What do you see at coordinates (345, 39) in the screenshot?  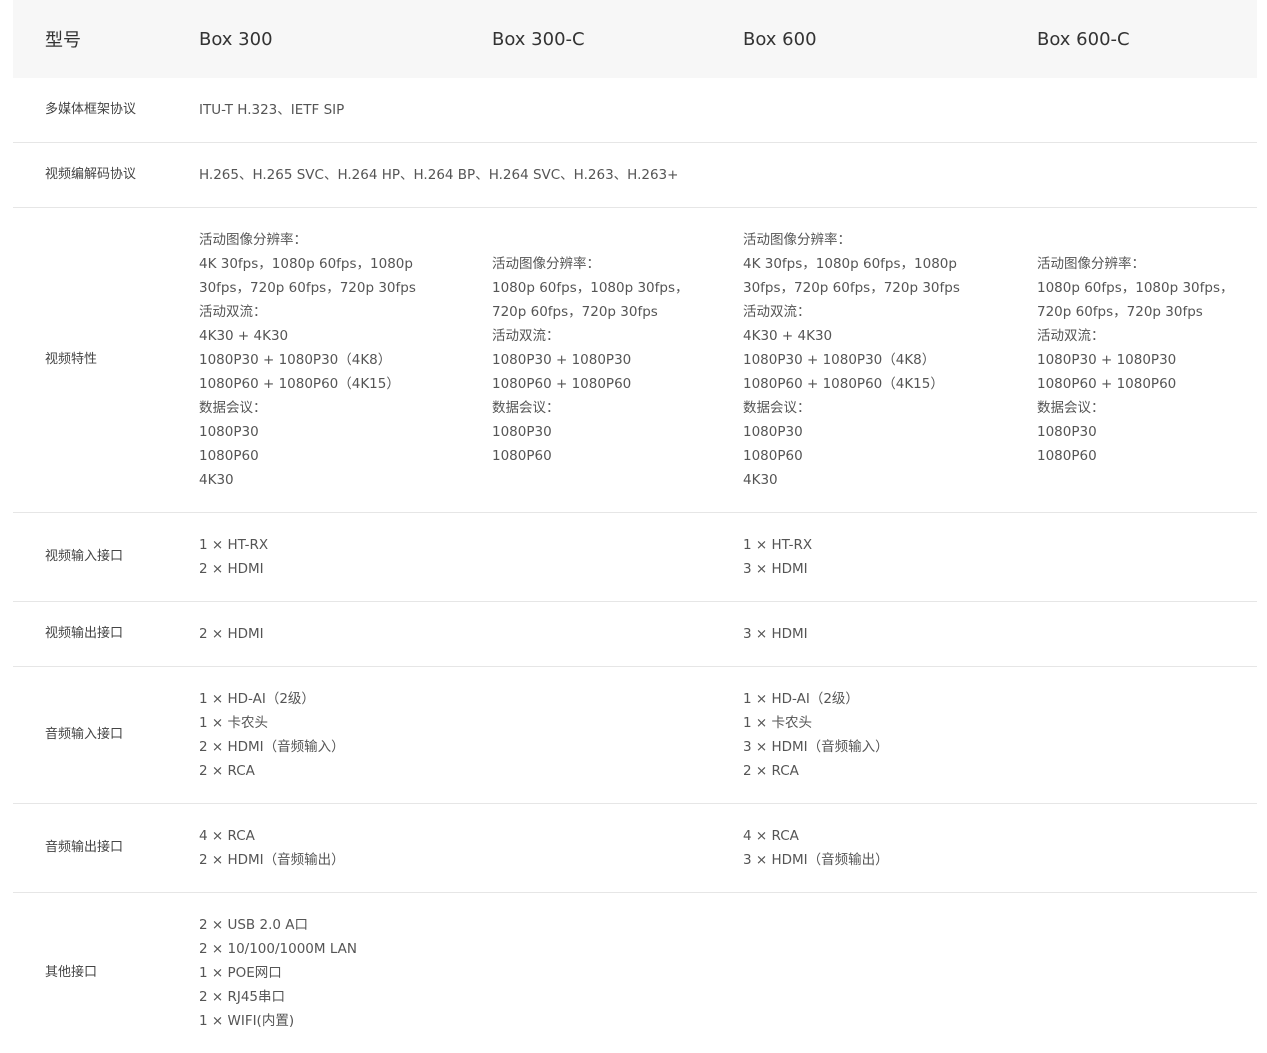 I see `model-header-box300: Box 300` at bounding box center [345, 39].